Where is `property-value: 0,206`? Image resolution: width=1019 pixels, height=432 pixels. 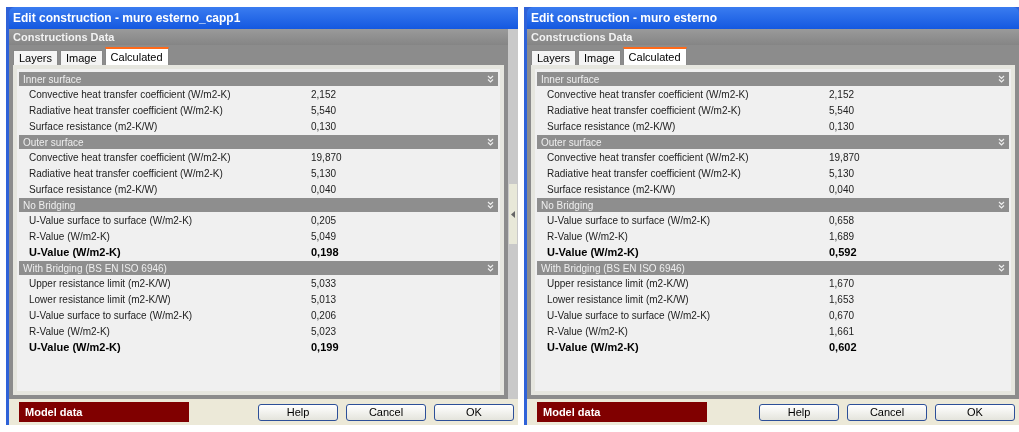
property-value: 0,206 is located at coordinates (324, 315).